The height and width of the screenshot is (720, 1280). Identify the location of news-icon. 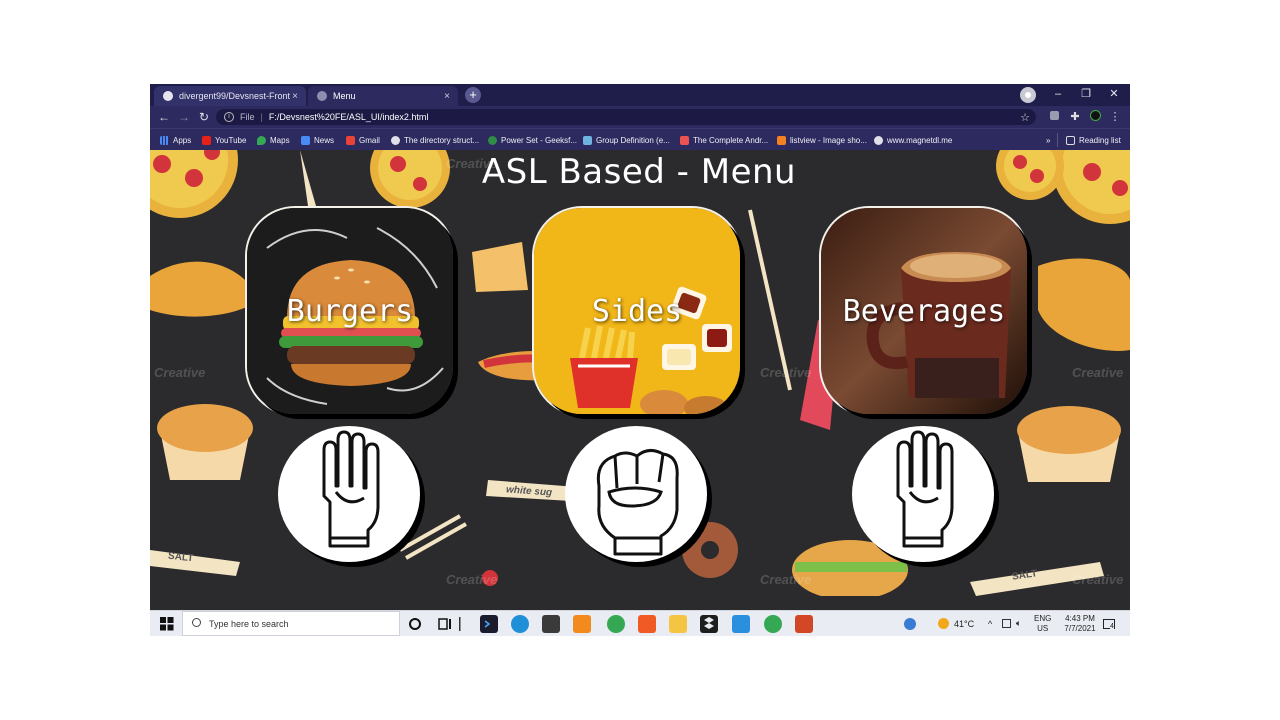
(305, 140).